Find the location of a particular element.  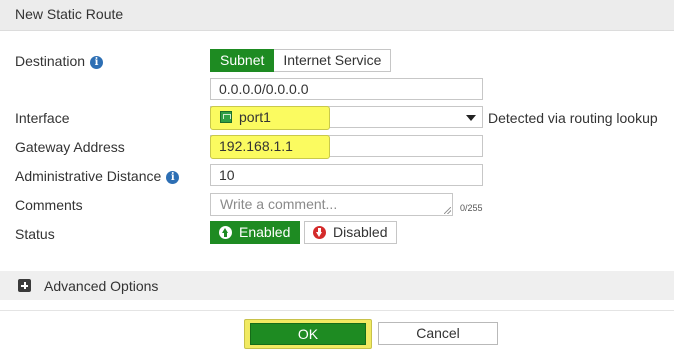

comments-label: Comments is located at coordinates (49, 205).